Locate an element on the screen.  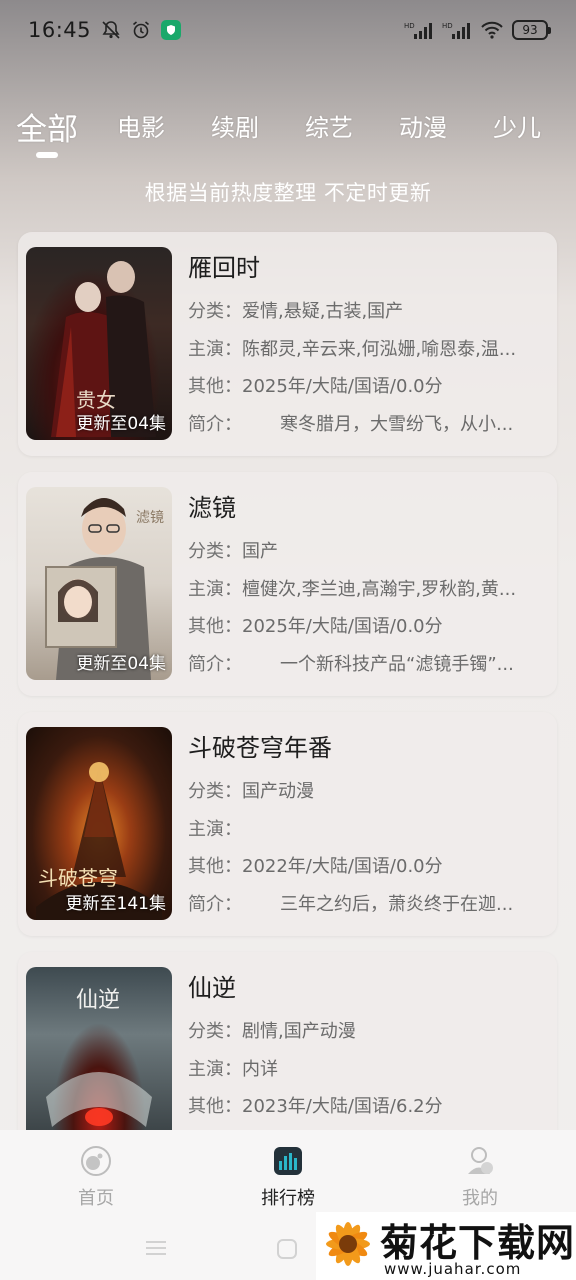
tab-anime: 动漫 is located at coordinates (423, 125).